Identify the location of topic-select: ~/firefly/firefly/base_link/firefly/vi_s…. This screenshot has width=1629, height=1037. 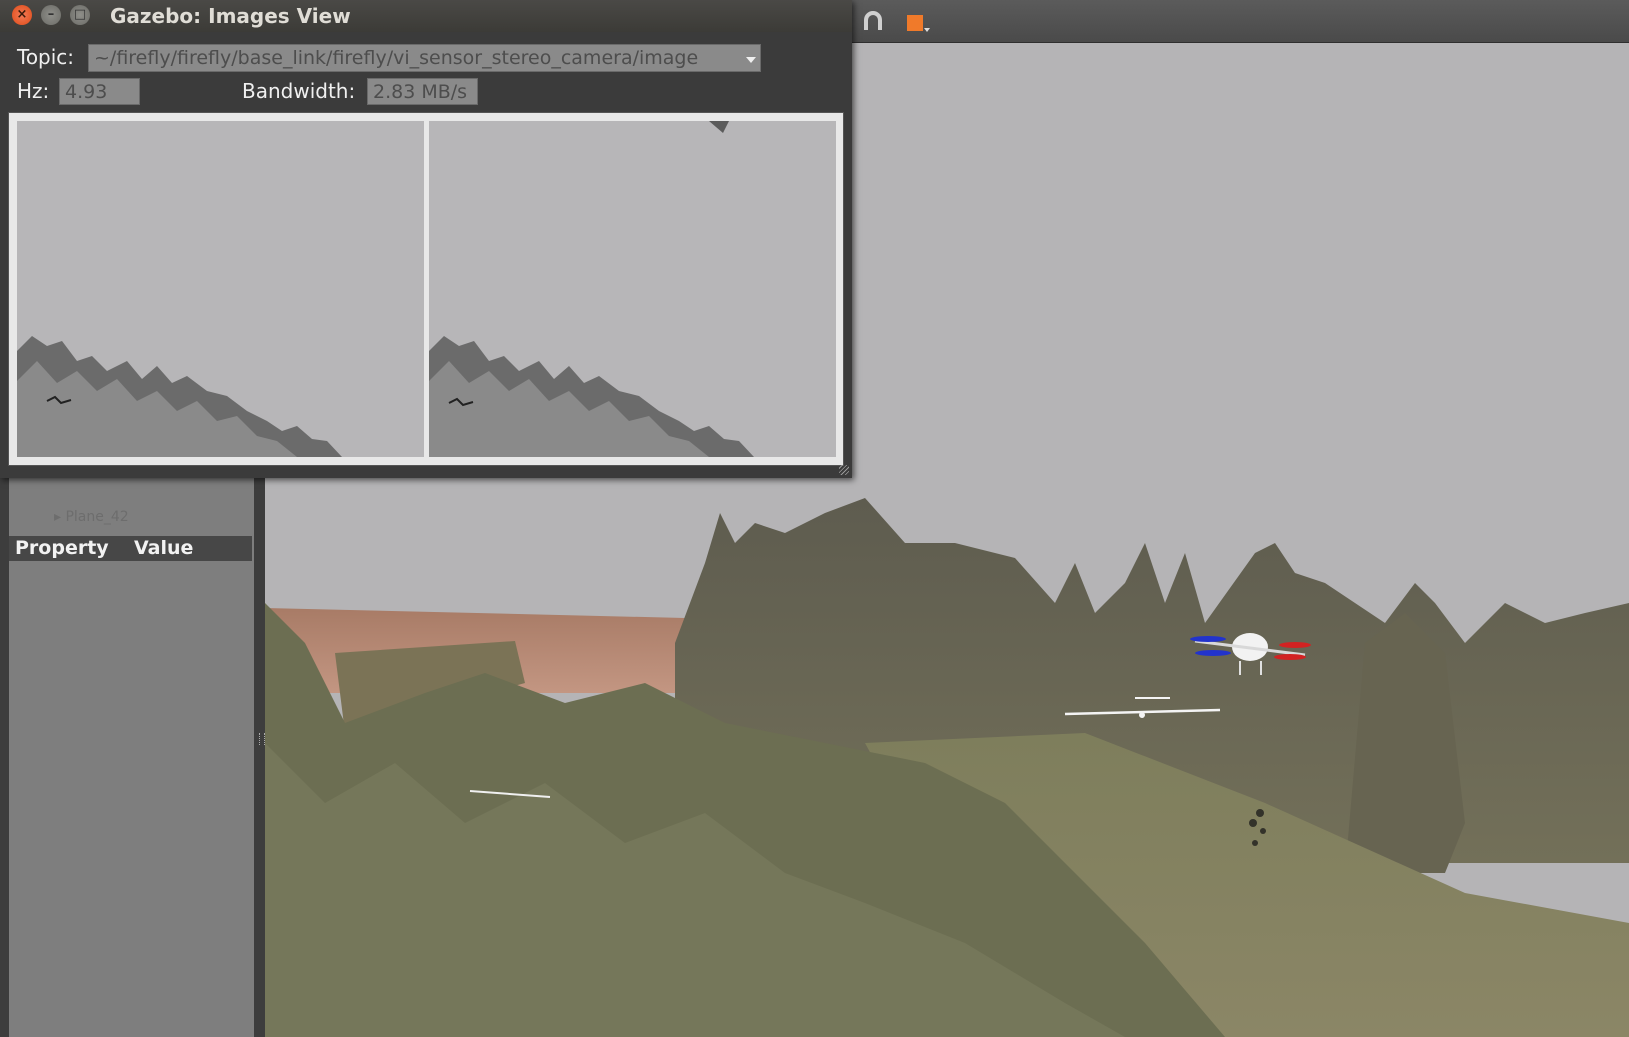
(424, 58).